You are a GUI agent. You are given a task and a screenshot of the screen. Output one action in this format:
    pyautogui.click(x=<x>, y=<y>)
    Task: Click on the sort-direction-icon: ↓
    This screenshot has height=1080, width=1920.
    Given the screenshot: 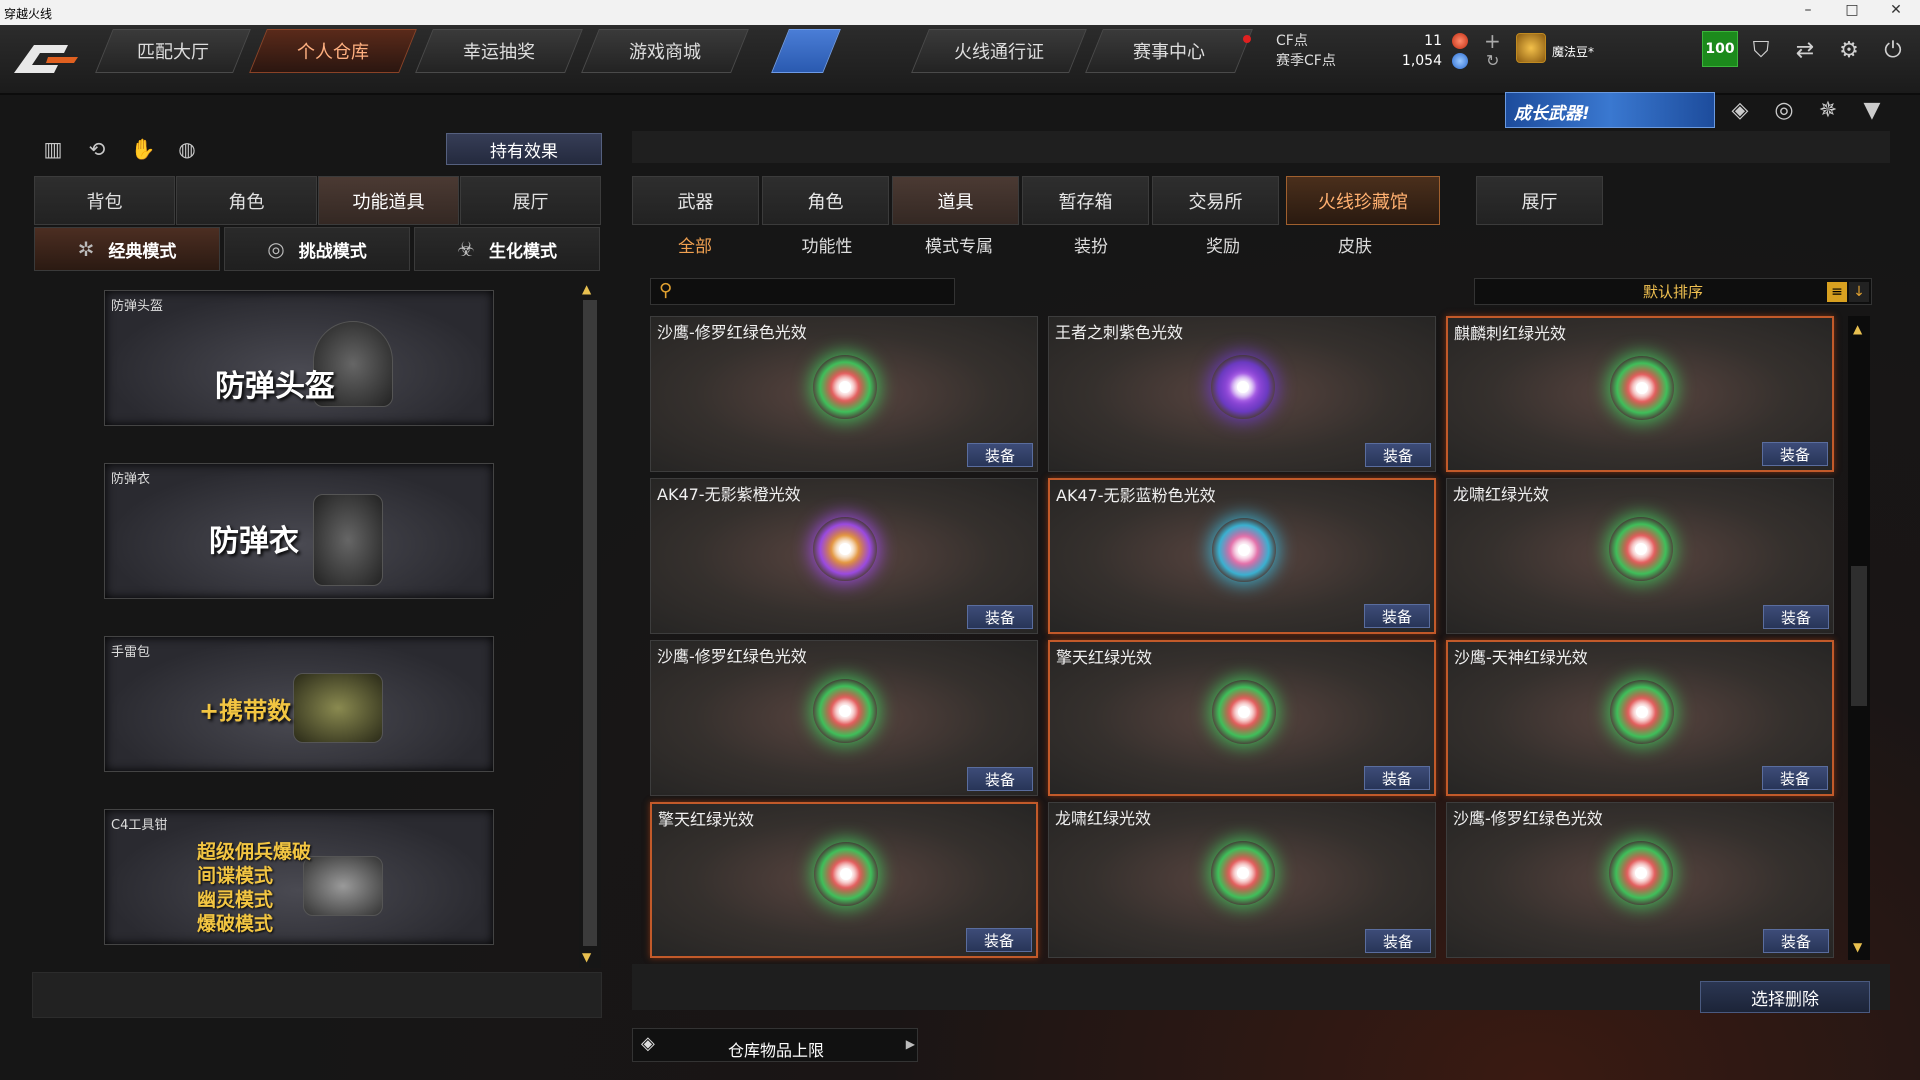 What is the action you would take?
    pyautogui.click(x=1859, y=292)
    